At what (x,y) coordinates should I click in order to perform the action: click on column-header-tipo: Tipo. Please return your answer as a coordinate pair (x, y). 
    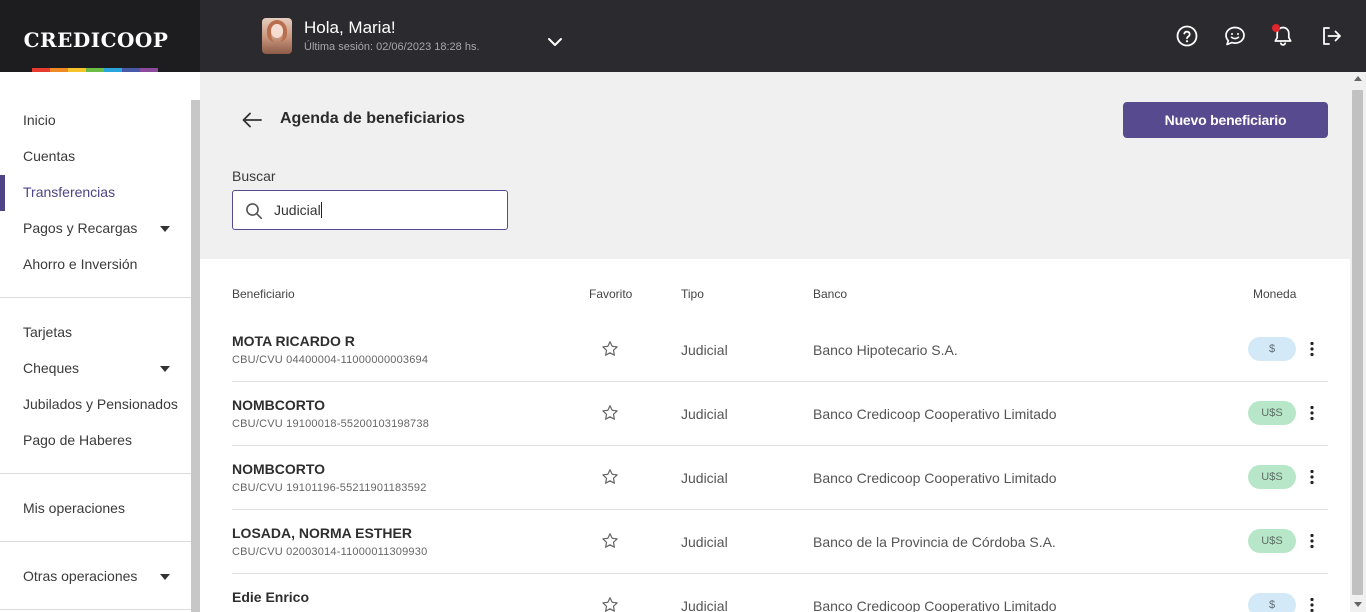
    Looking at the image, I should click on (692, 294).